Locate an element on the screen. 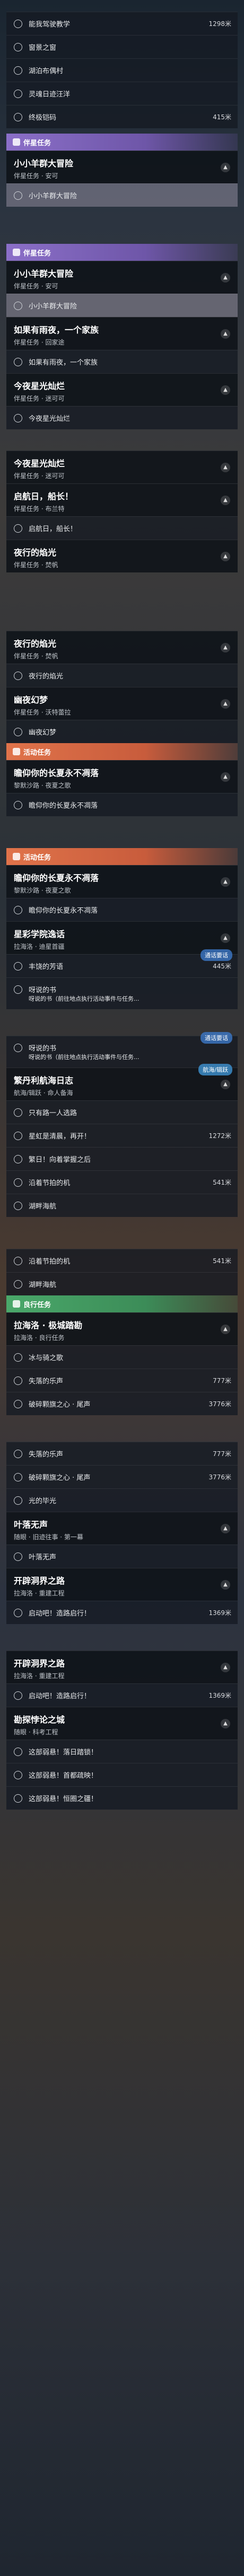 This screenshot has width=244, height=2576. mission-header: 幽夜幻梦 伴星任务 · 沃特蕾拉 ▲ is located at coordinates (122, 703).